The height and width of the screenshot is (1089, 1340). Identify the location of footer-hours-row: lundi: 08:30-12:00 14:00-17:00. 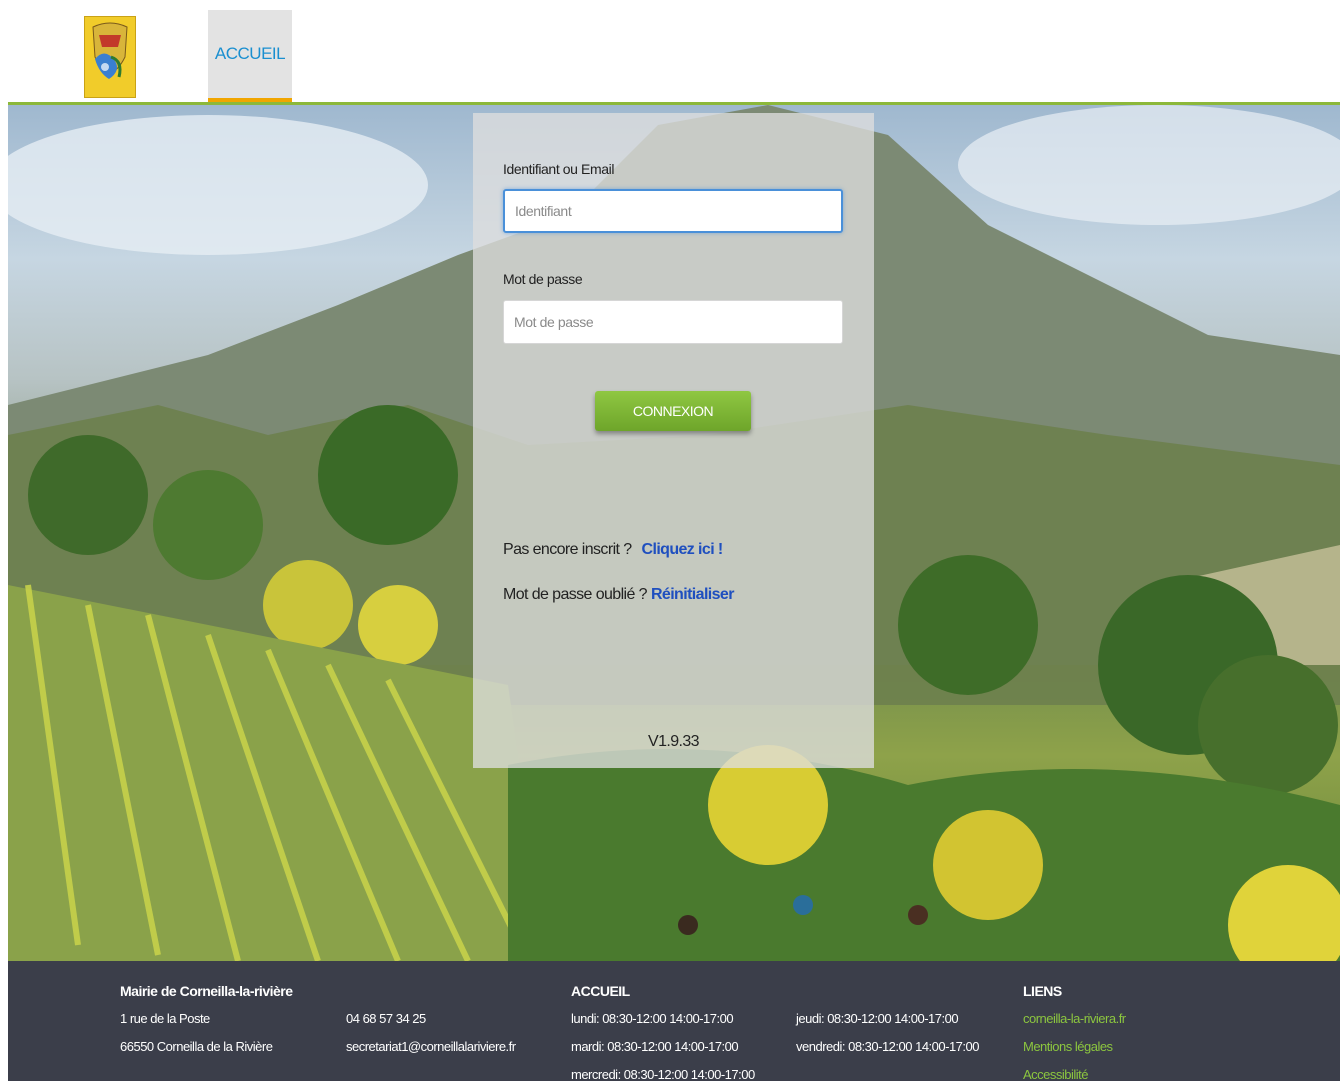
(652, 1018).